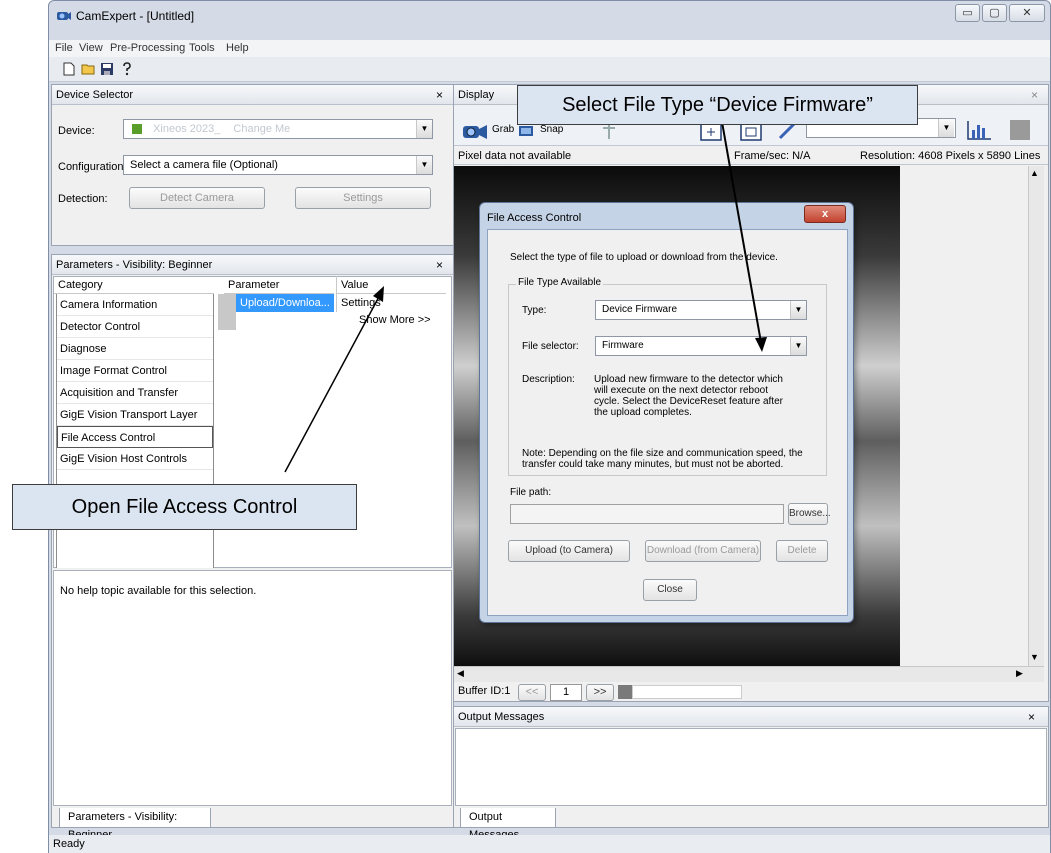 Image resolution: width=1051 pixels, height=853 pixels. Describe the element at coordinates (333, 382) in the screenshot. I see `arrow-to-settings` at that location.